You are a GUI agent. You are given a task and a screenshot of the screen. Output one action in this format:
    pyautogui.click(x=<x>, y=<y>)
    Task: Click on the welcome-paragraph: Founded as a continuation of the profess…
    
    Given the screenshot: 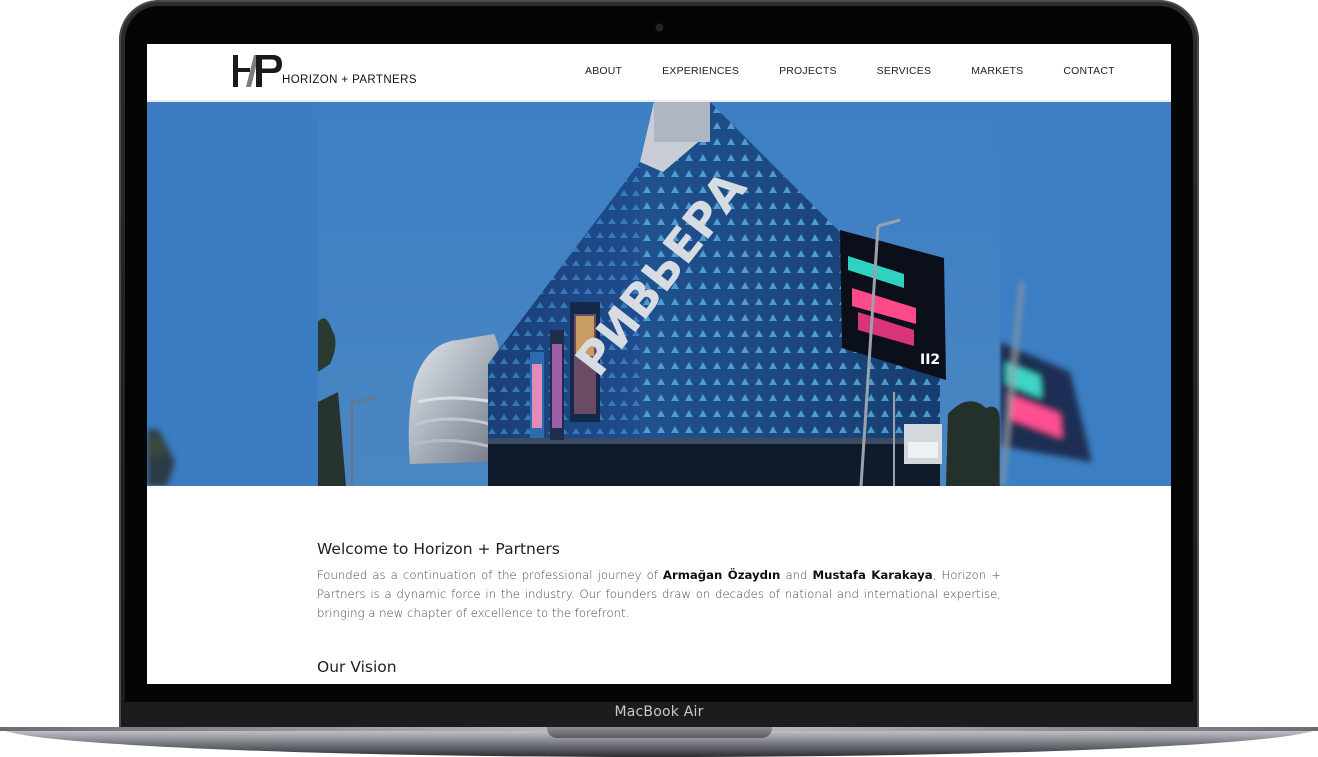 What is the action you would take?
    pyautogui.click(x=659, y=594)
    